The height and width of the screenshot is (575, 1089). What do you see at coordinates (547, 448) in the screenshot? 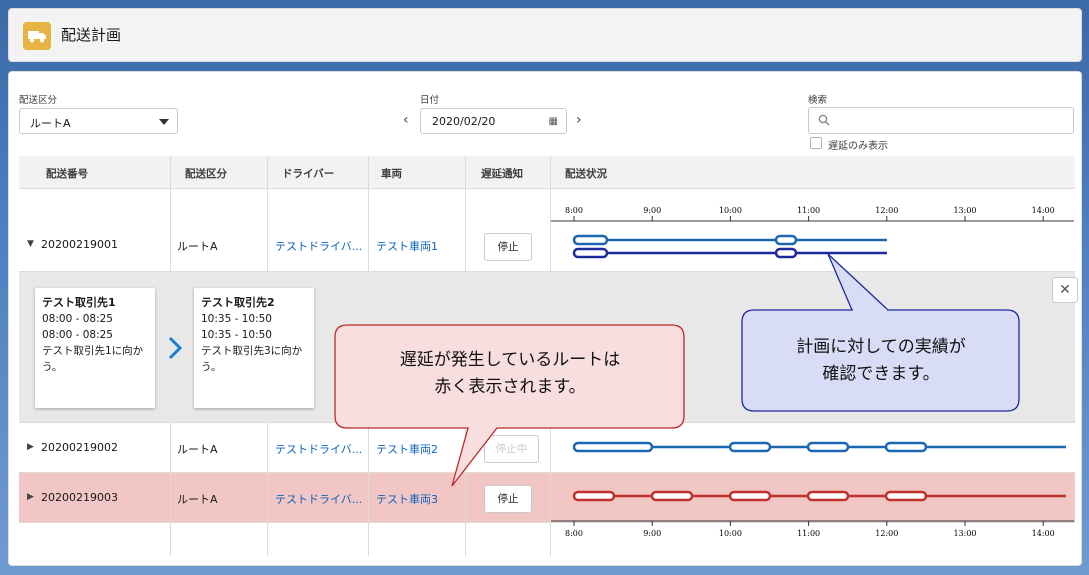
I see `table-row: ▶ 20200219002 ルートA テストドライバ... テスト車両2 停止中` at bounding box center [547, 448].